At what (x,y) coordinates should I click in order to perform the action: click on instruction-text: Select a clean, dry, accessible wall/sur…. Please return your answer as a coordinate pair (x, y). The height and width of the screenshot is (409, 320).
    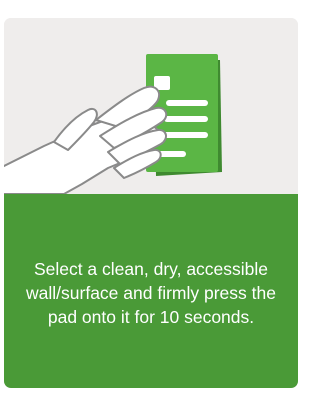
    Looking at the image, I should click on (151, 293).